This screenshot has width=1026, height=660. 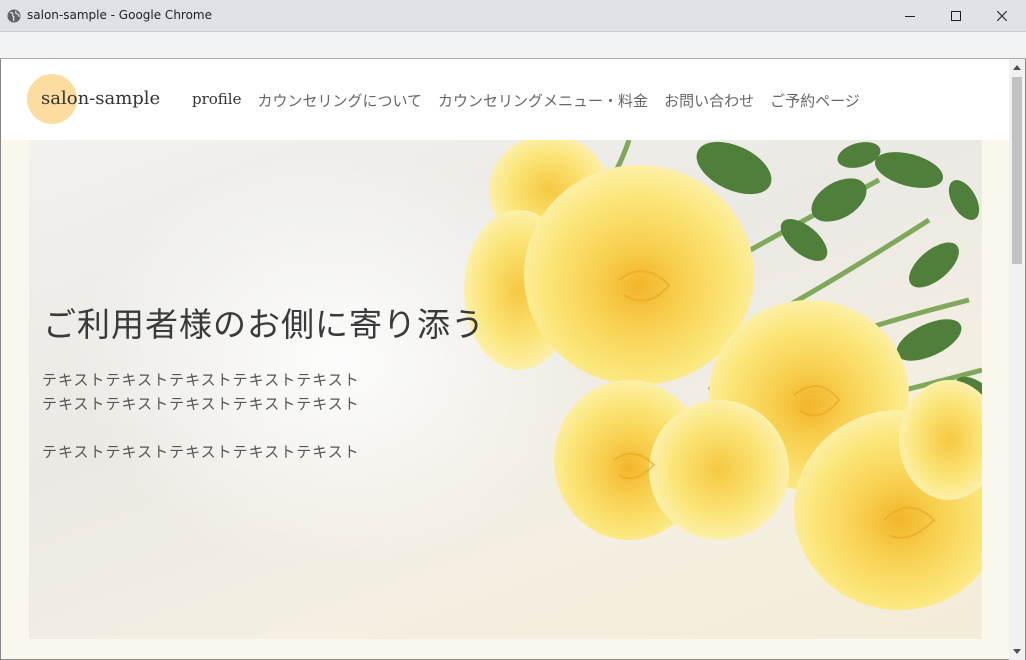 What do you see at coordinates (100, 98) in the screenshot?
I see `site-logo: salon-sample` at bounding box center [100, 98].